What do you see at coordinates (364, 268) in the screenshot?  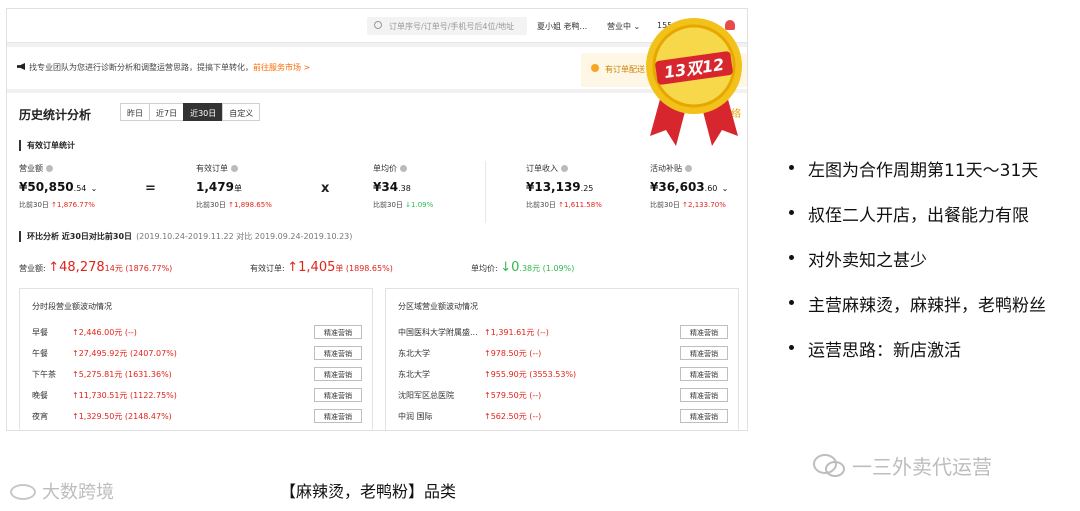 I see `comparison-small-value: 单 (1898.65%)` at bounding box center [364, 268].